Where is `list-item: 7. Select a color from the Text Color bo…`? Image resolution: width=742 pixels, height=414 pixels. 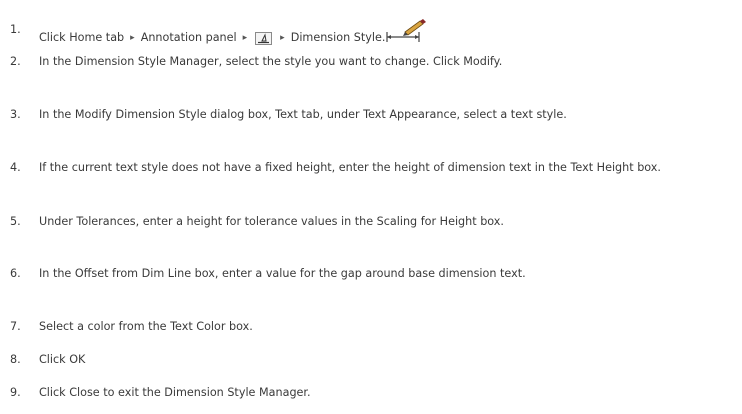
list-item: 7. Select a color from the Text Color bo… is located at coordinates (374, 327).